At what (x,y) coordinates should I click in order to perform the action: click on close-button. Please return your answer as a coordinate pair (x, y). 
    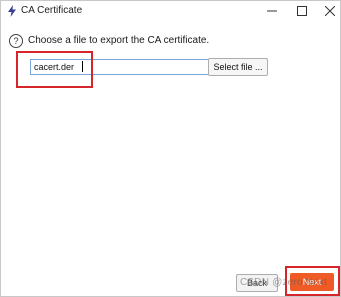
    Looking at the image, I should click on (328, 11).